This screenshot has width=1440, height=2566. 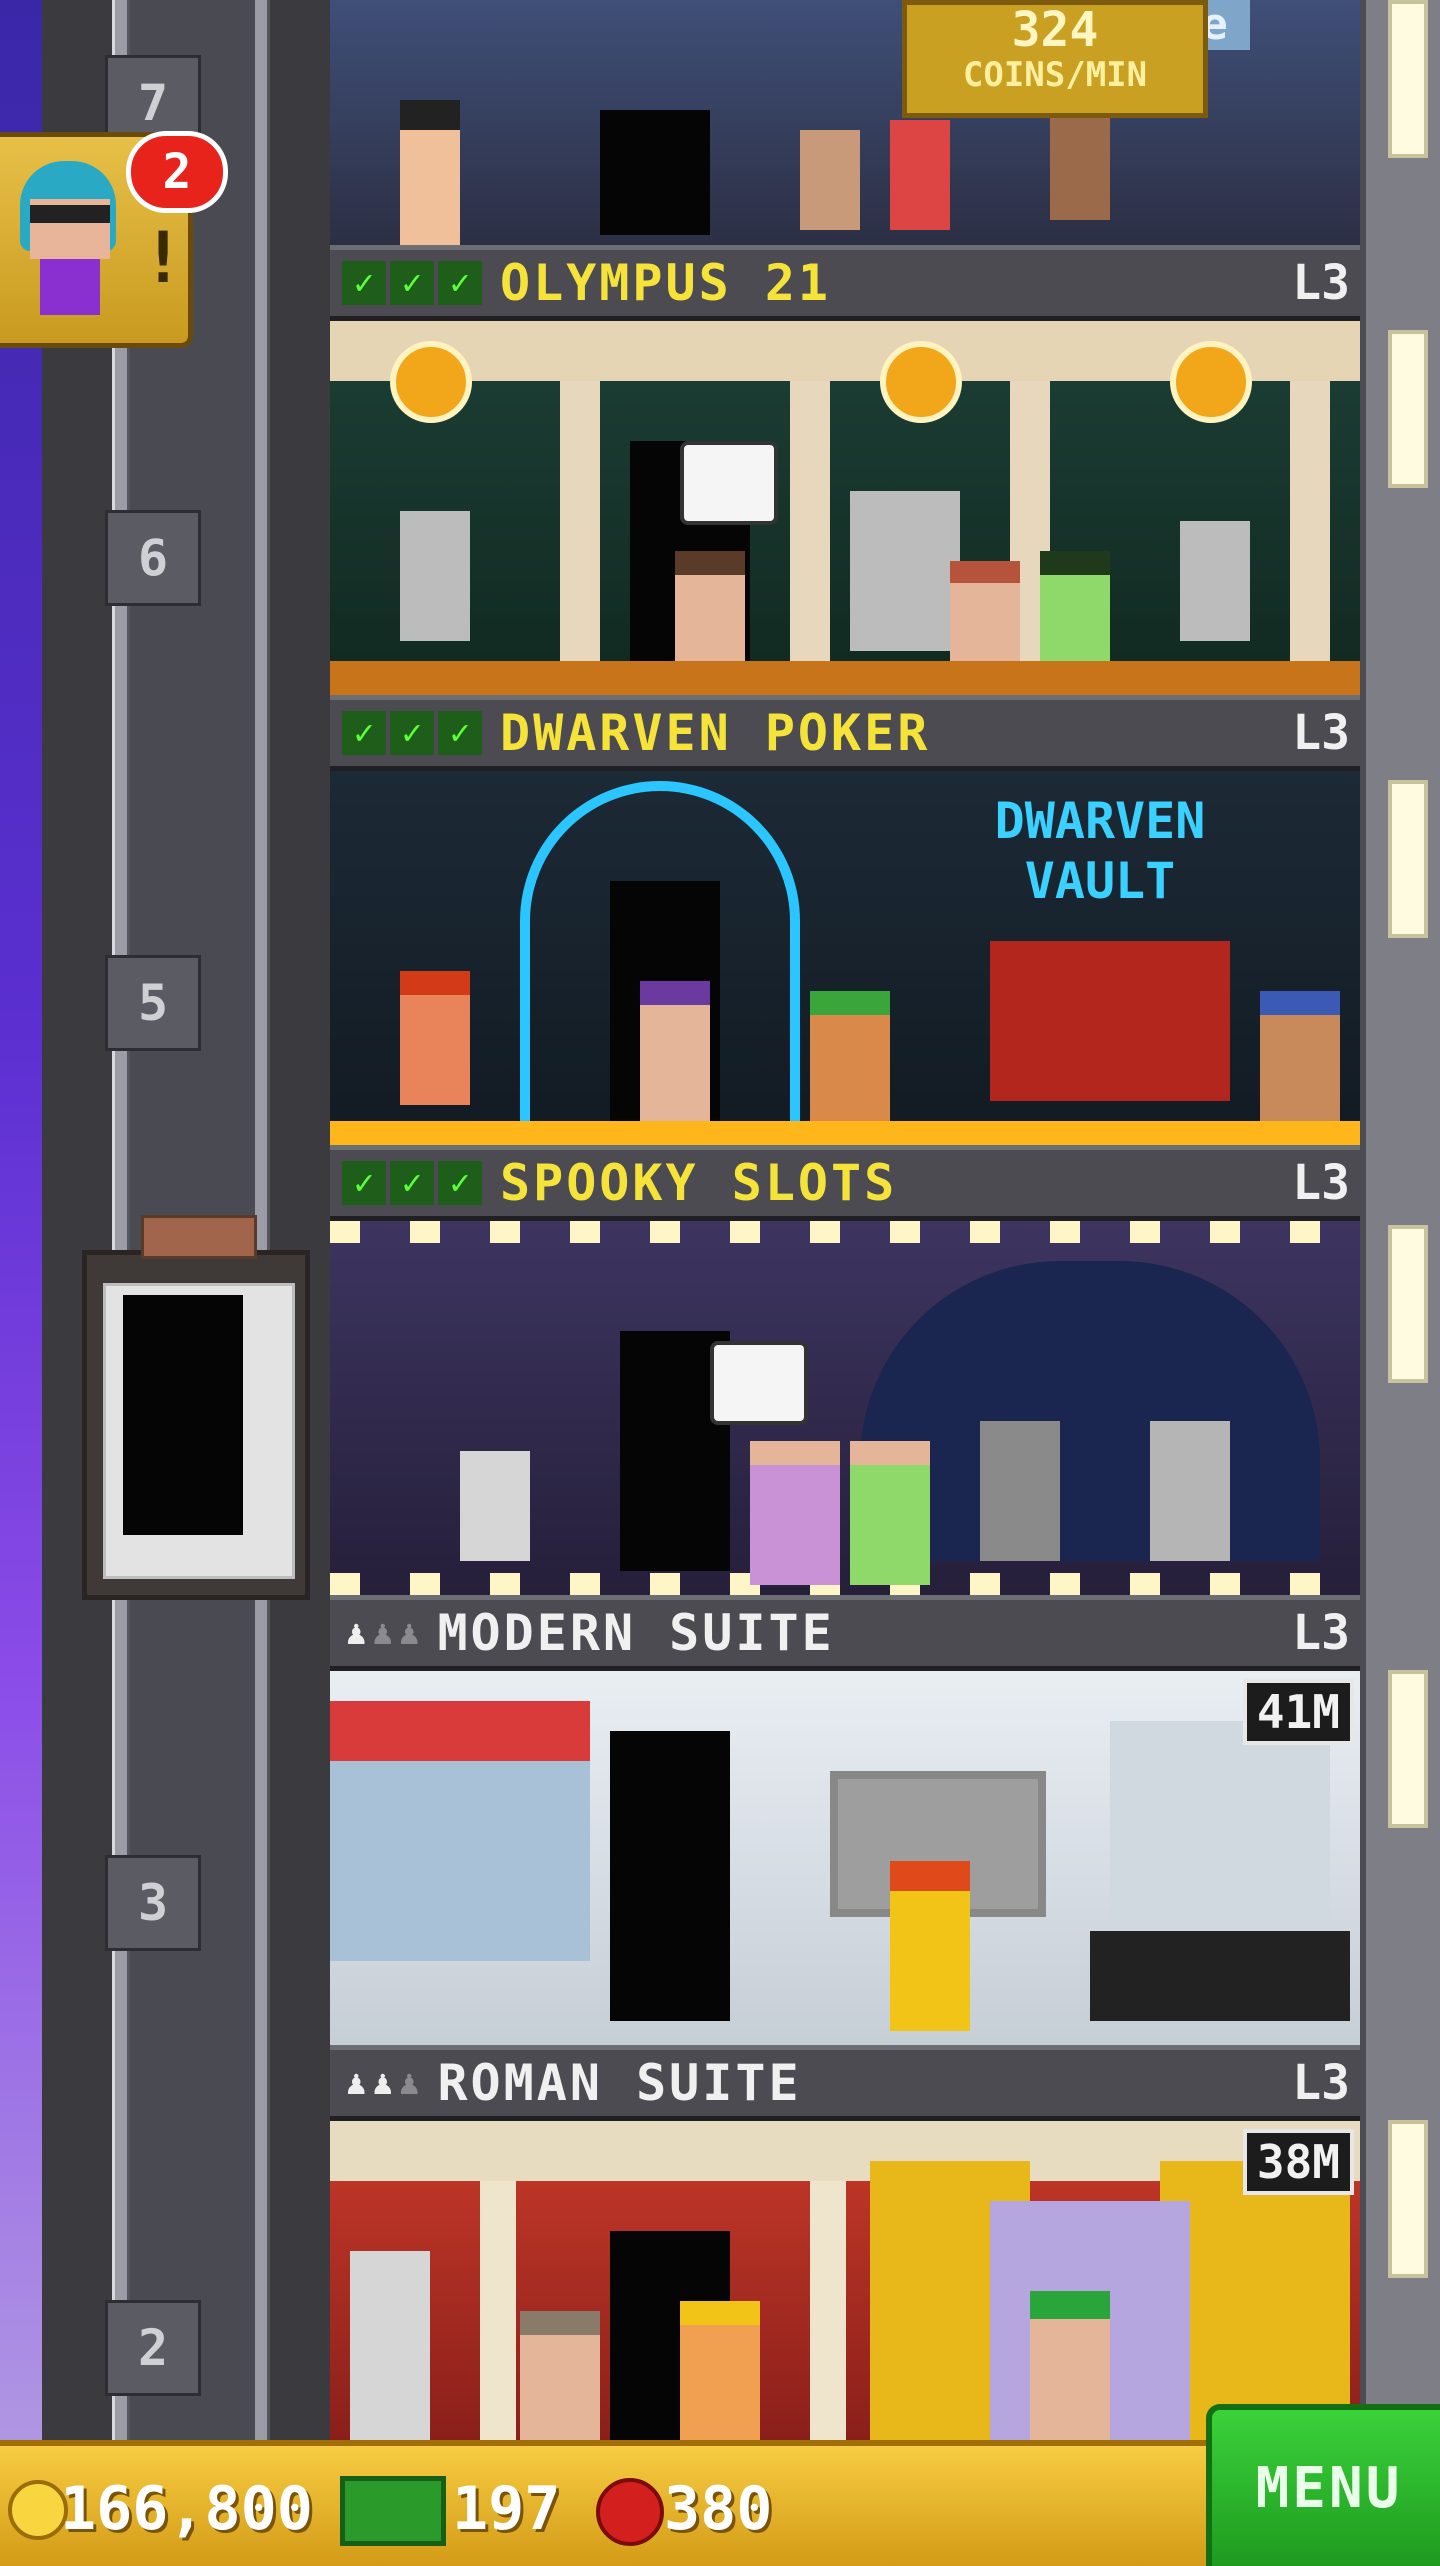 I want to click on visitor-notification: 2 !, so click(x=114, y=239).